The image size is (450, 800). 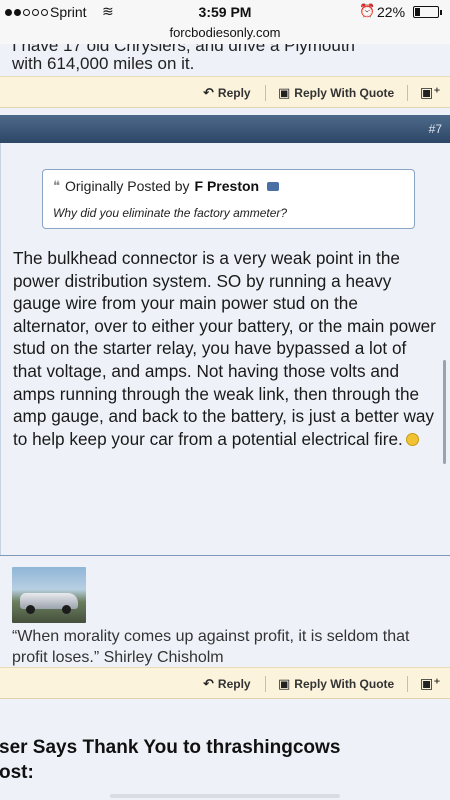 I want to click on thanks-heading: ser Says Thank You to thrashingcows, so click(x=170, y=747).